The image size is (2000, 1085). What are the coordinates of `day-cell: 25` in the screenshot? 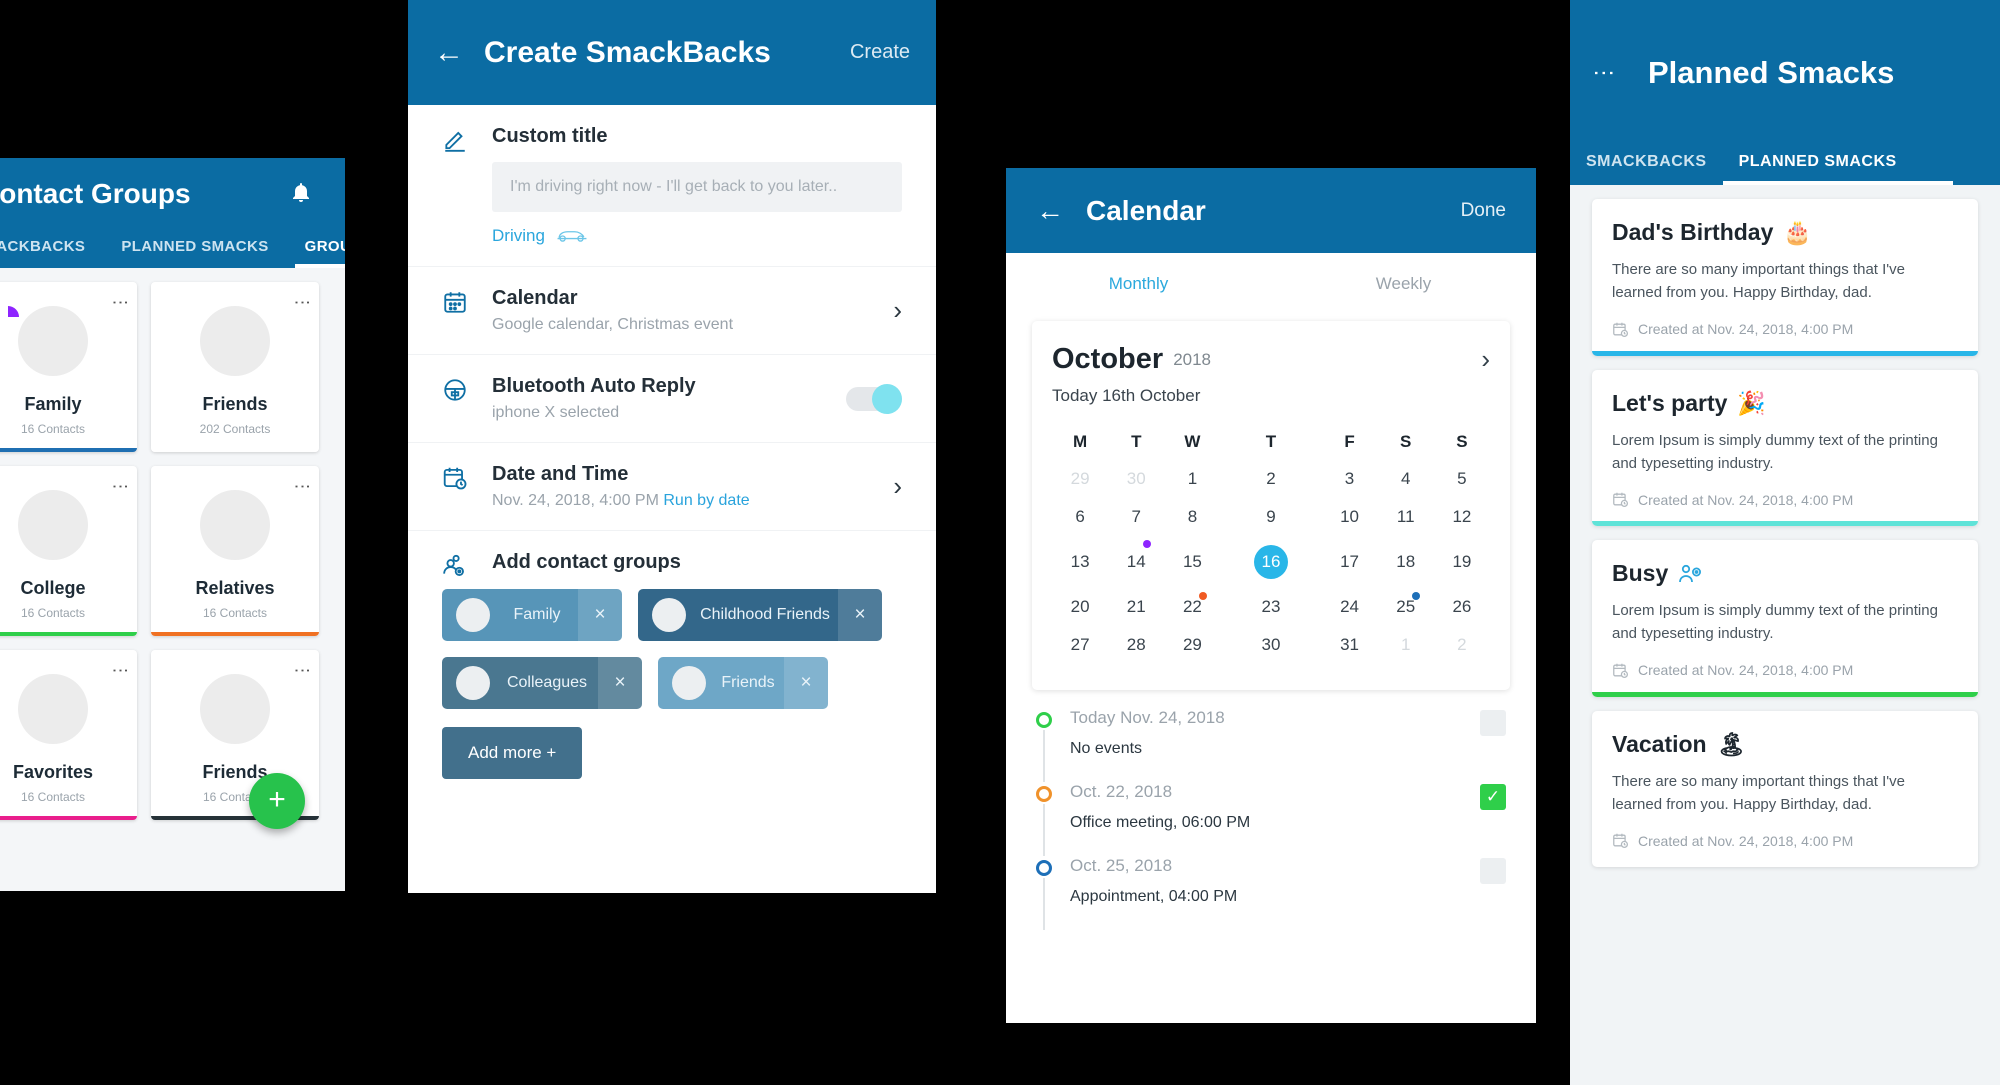 It's located at (1406, 607).